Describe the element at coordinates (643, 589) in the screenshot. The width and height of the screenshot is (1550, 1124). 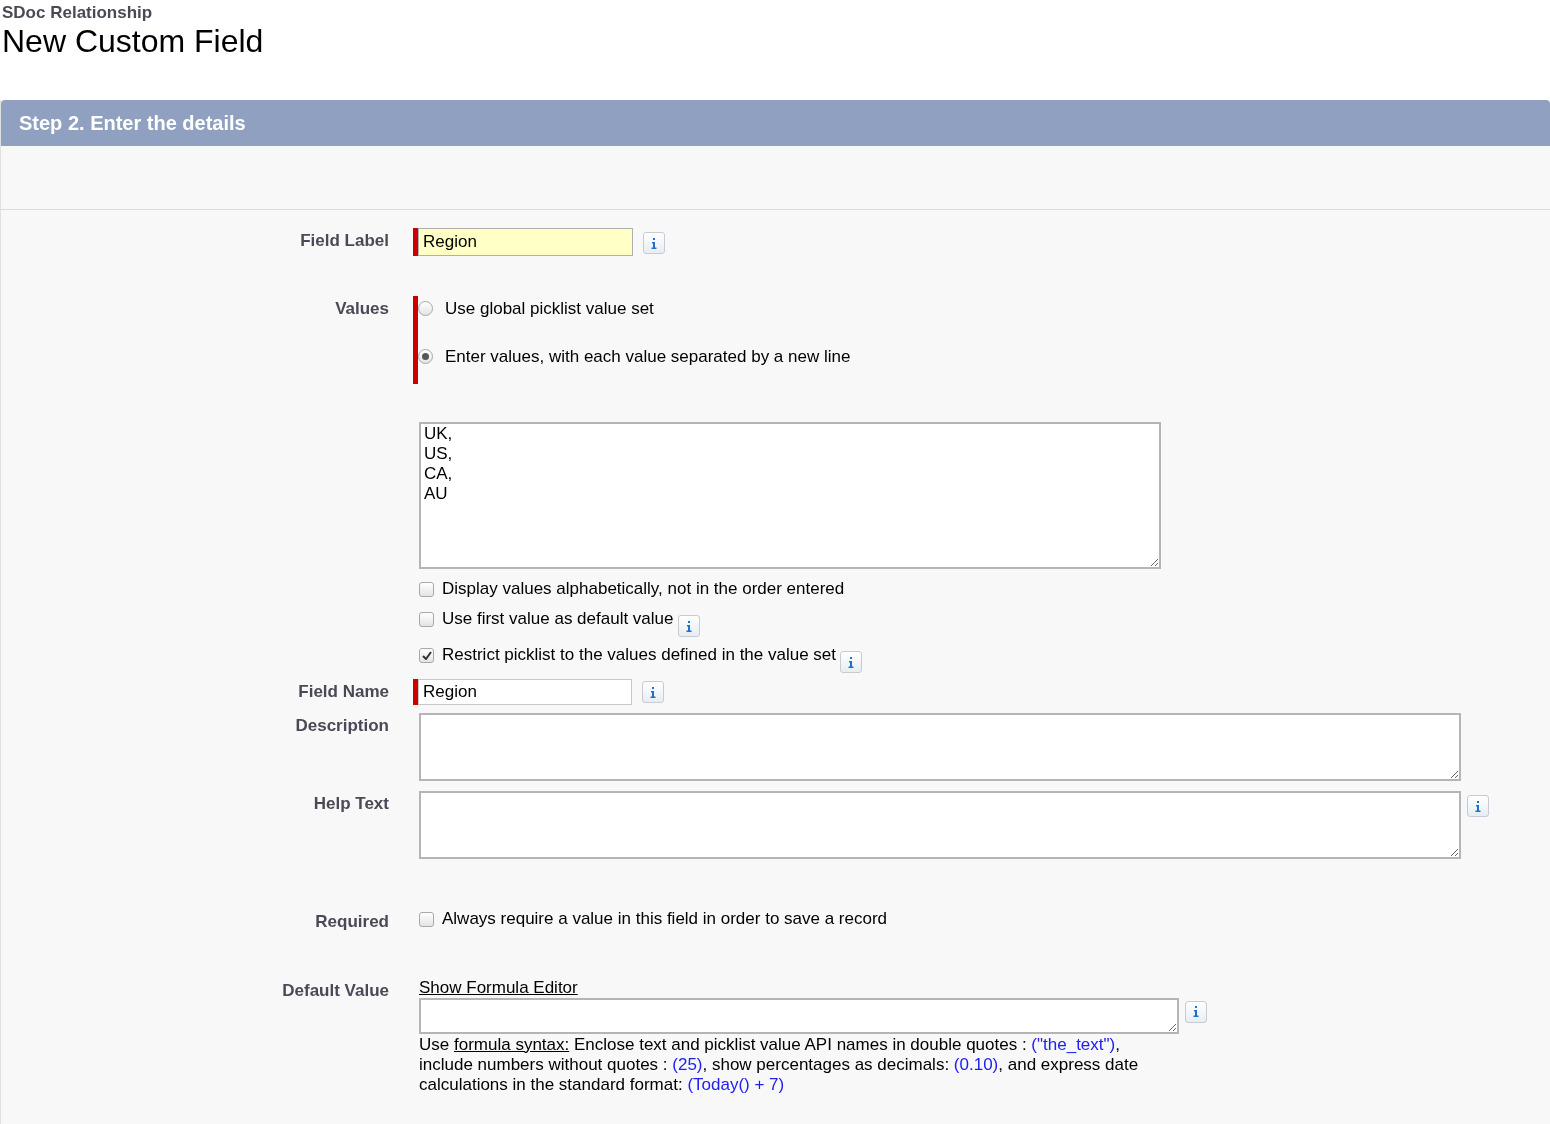
I see `checkbox-label: Display values alphabetically, not in the order entered` at that location.